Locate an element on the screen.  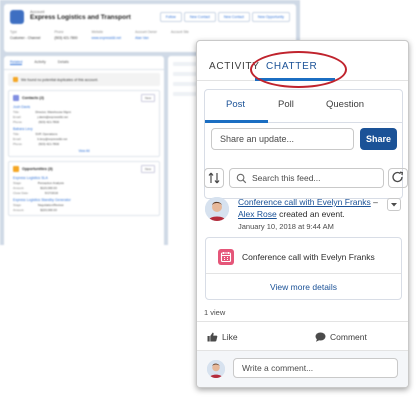
tab-activity: ACTIVITY is located at coordinates (234, 66).